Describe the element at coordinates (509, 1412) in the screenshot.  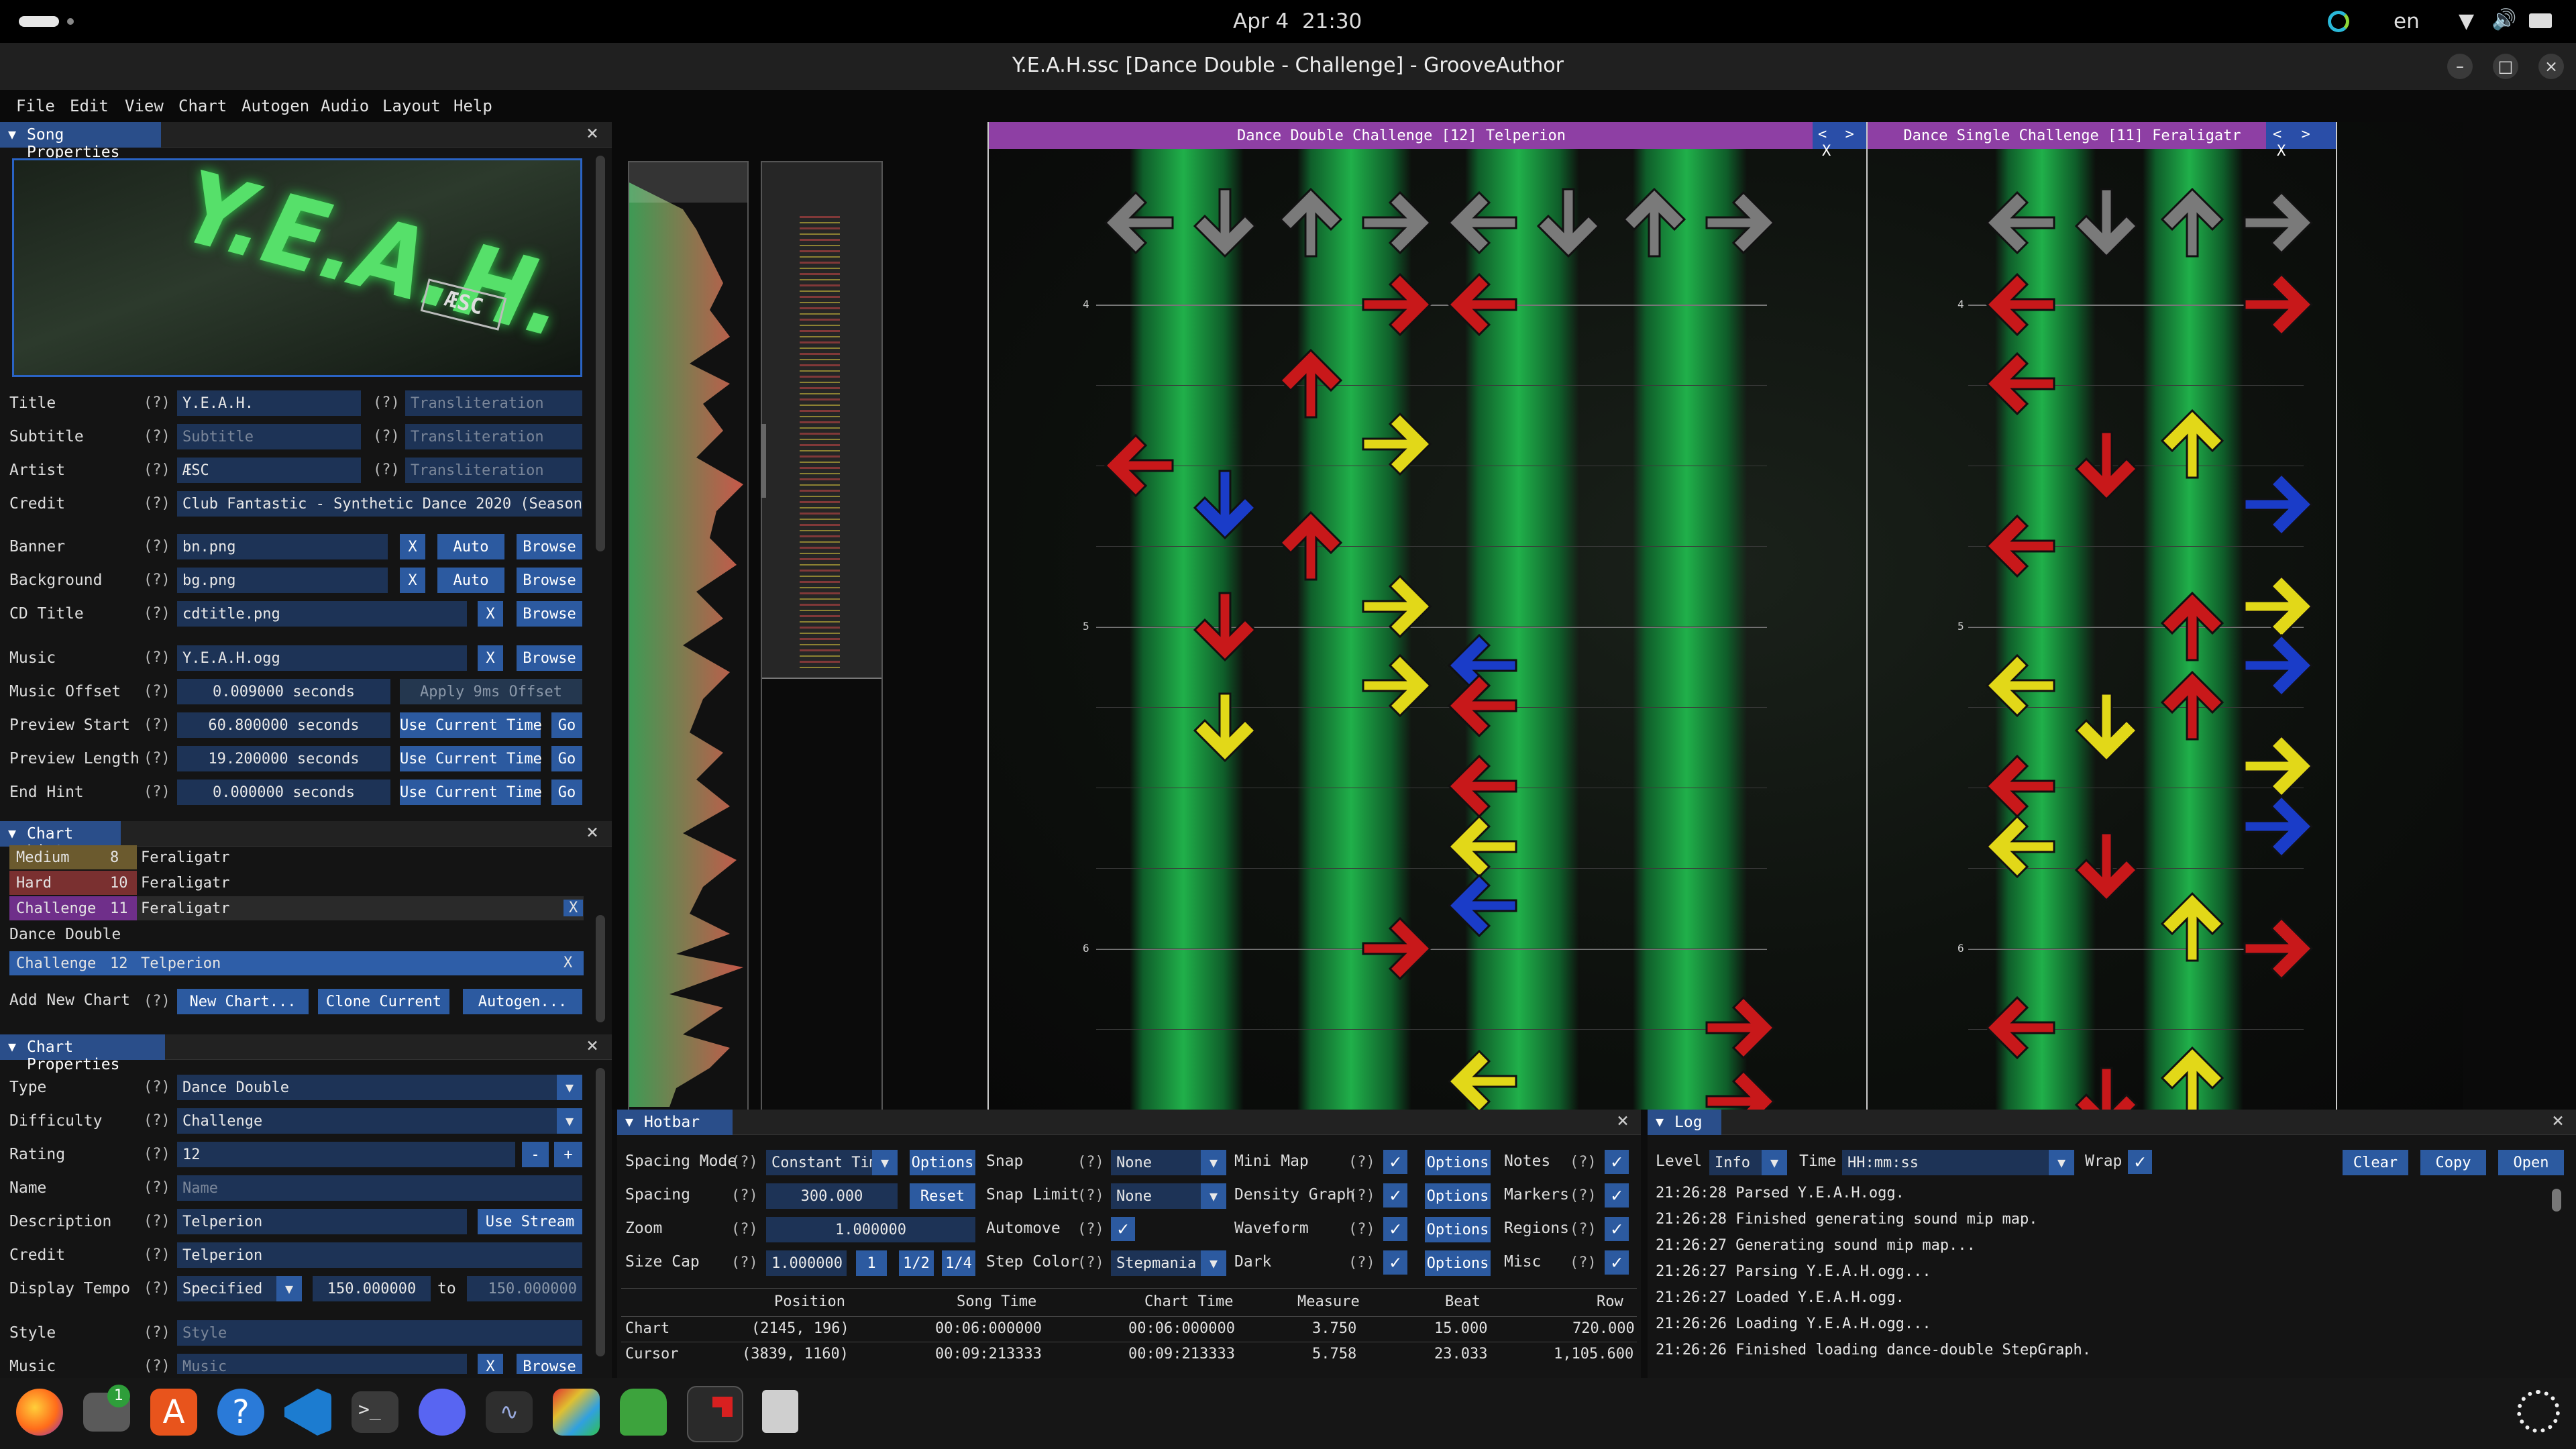
I see `system-monitor-icon: ∿` at that location.